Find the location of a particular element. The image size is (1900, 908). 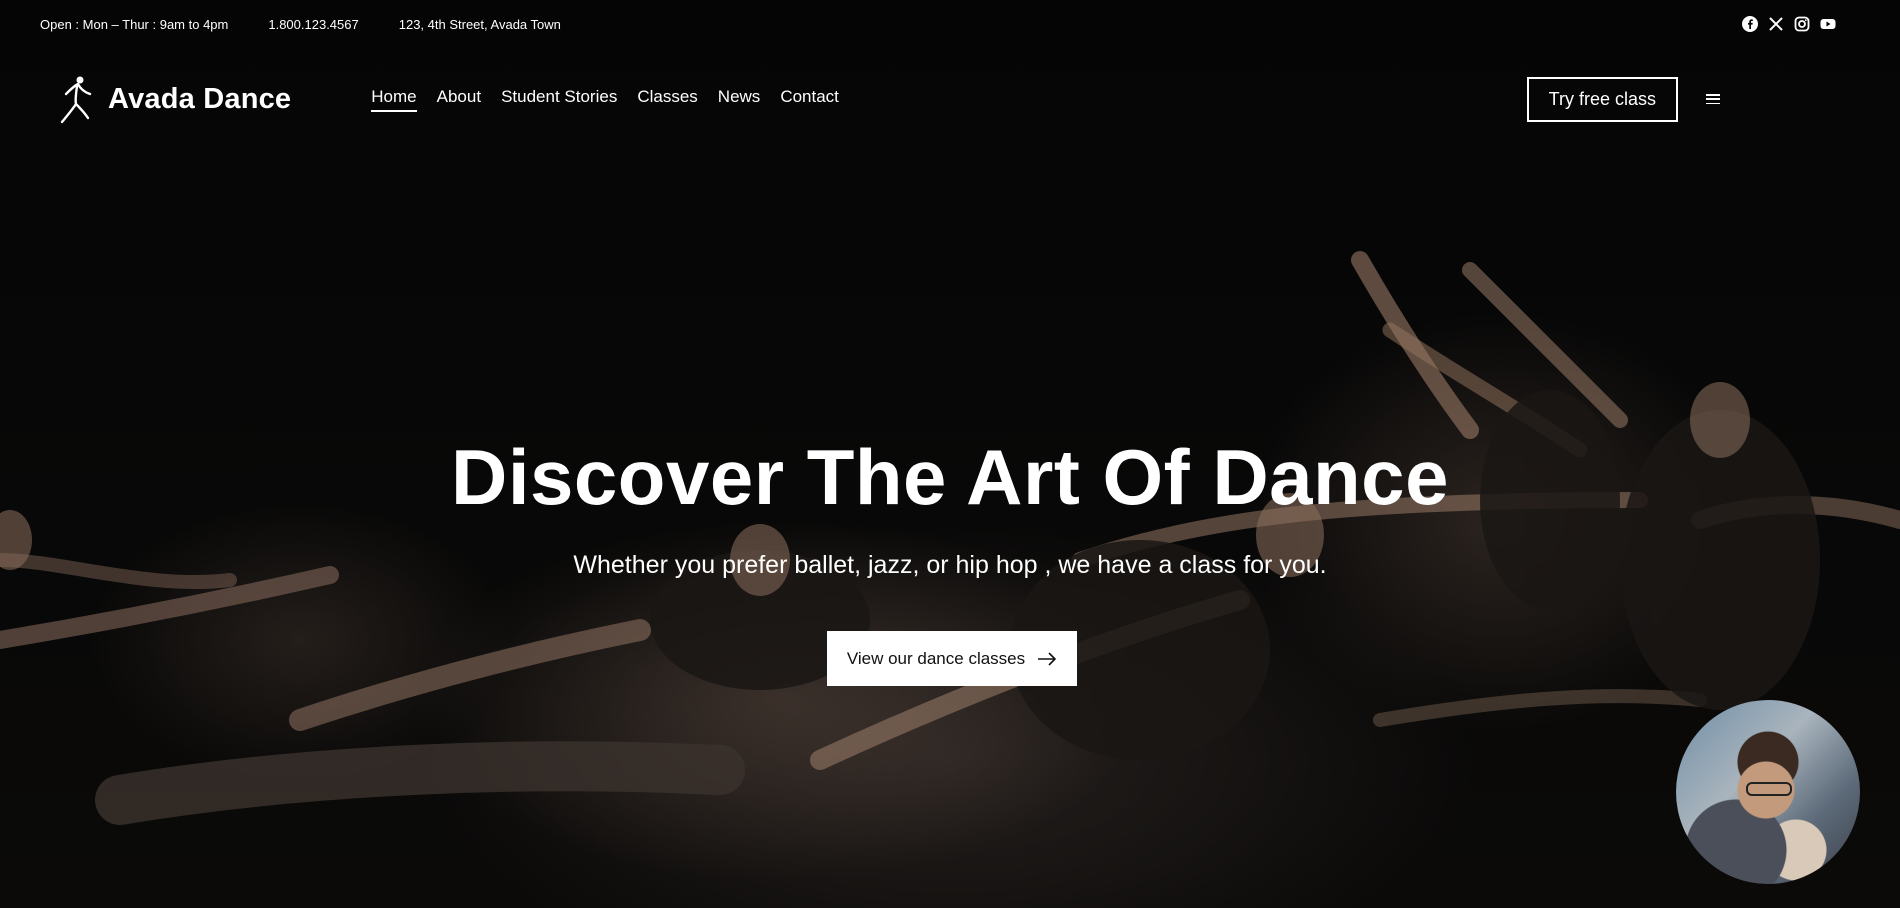

brand-name: Avada Dance is located at coordinates (200, 98).